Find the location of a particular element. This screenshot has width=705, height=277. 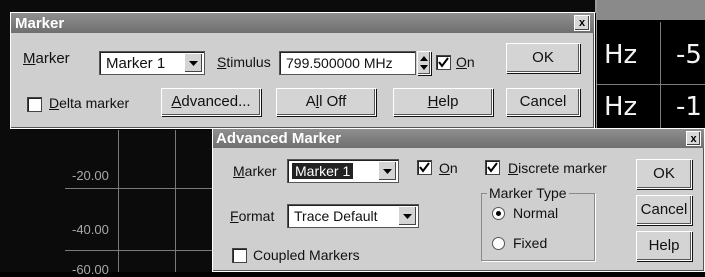

marker-titlebar: Marker x is located at coordinates (302, 23).